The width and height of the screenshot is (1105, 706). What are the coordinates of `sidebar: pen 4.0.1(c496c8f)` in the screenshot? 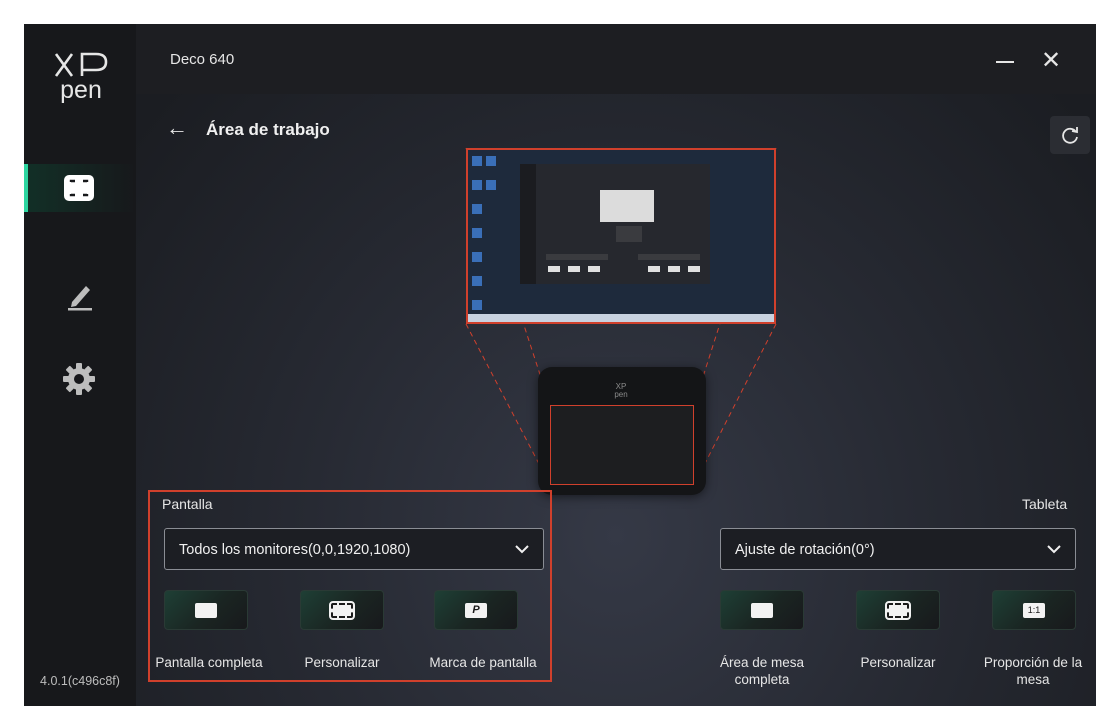 It's located at (80, 365).